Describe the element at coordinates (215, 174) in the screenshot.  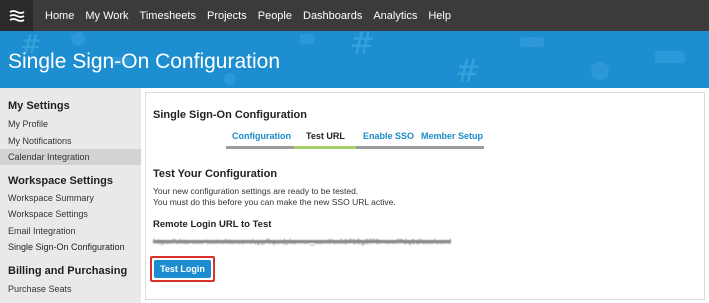
I see `test-configuration-heading: Test Your Configuration` at that location.